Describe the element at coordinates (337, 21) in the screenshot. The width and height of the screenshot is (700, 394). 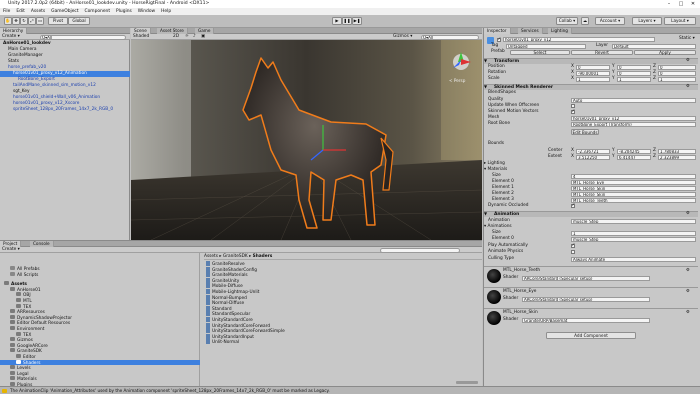
I see `play-button: ▶` at that location.